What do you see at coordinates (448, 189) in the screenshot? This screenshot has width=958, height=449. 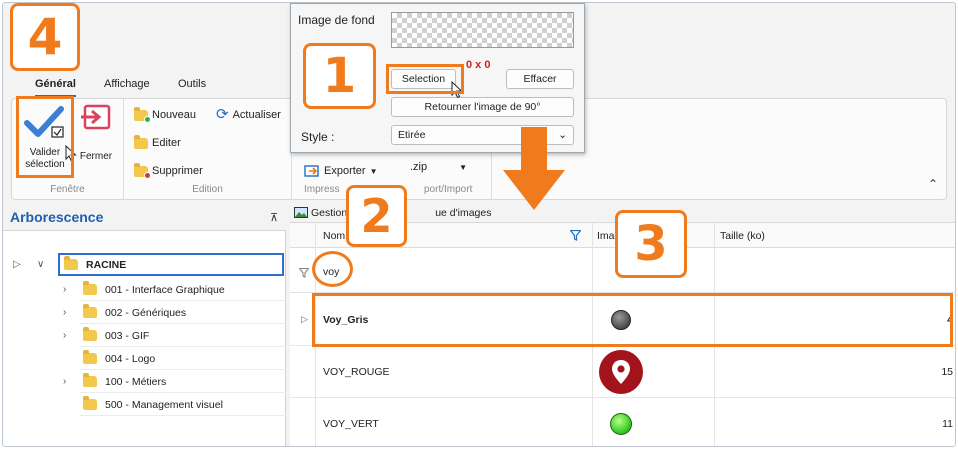 I see `group-import-label: port/Import` at bounding box center [448, 189].